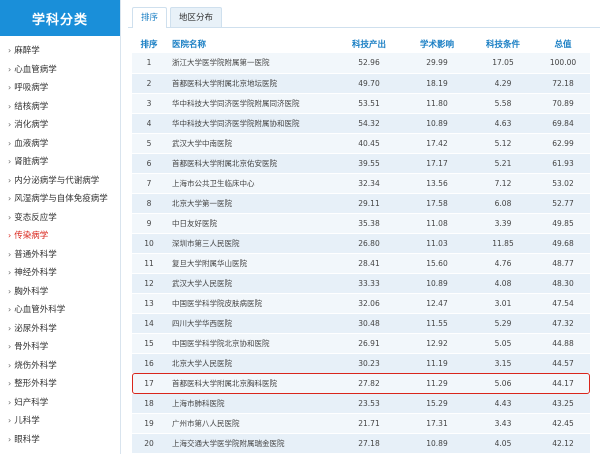 The image size is (600, 454). Describe the element at coordinates (250, 303) in the screenshot. I see `cell-name: 中国医学科学院皮肤病医院` at that location.